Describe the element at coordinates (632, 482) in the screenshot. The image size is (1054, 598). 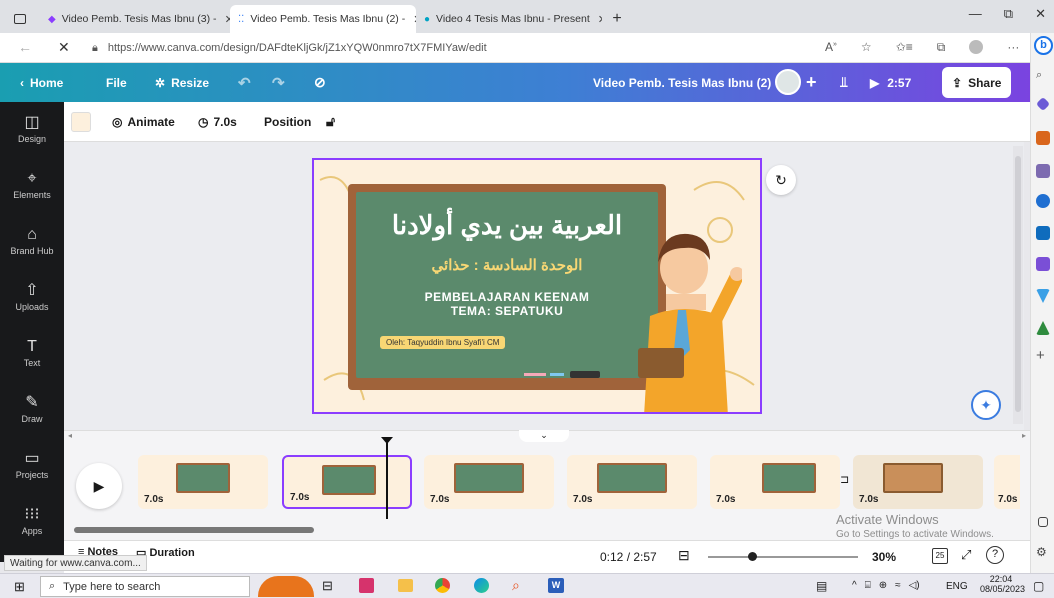
I see `timeline-page-4: 7.0s` at that location.